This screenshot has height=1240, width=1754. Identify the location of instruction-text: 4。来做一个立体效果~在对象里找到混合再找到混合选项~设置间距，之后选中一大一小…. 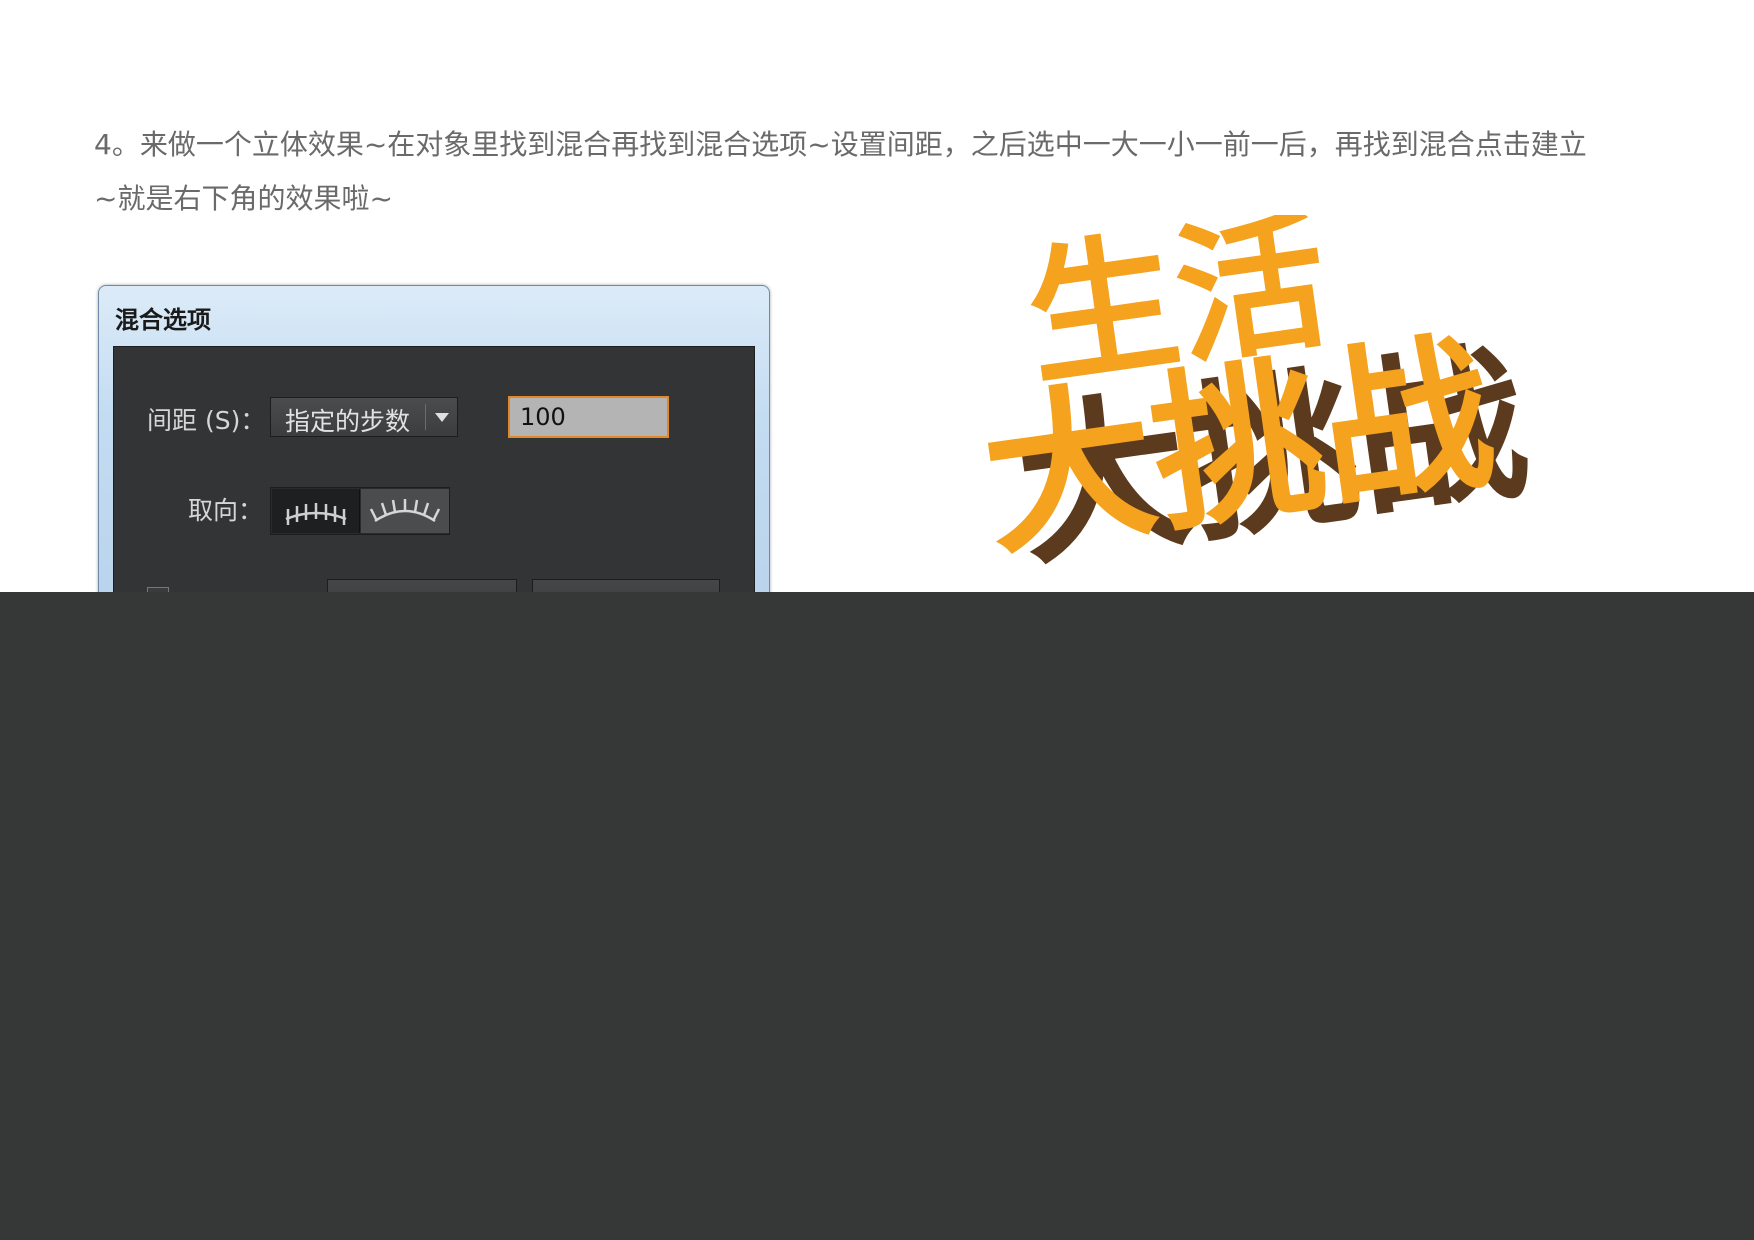
(889, 172).